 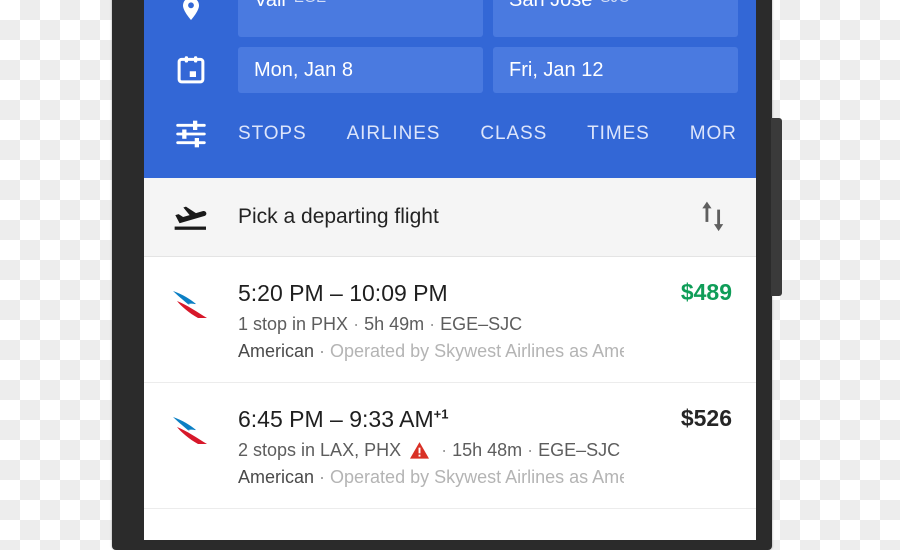 I want to click on flight-times: 5:20 PM – 10:09 PM, so click(x=431, y=293).